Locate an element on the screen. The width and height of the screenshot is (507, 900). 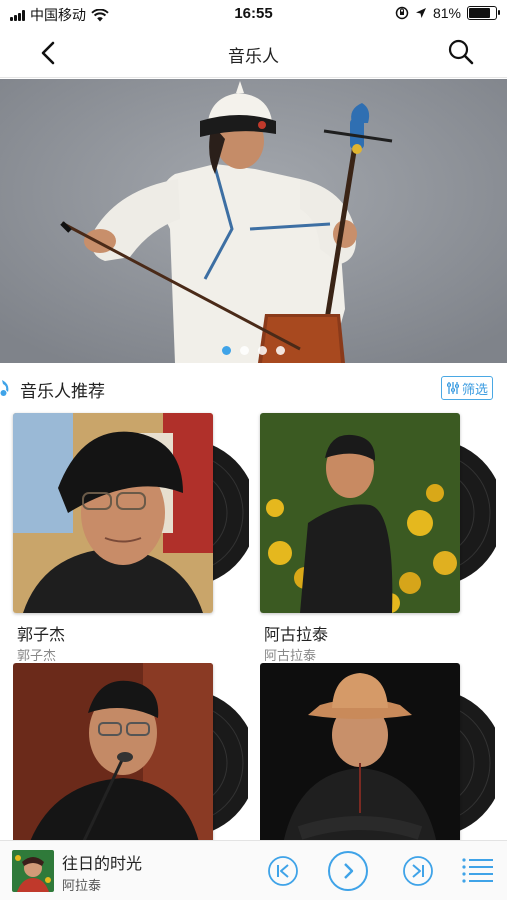
artist-card: 阿古拉泰 阿古拉泰 is located at coordinates (378, 538).